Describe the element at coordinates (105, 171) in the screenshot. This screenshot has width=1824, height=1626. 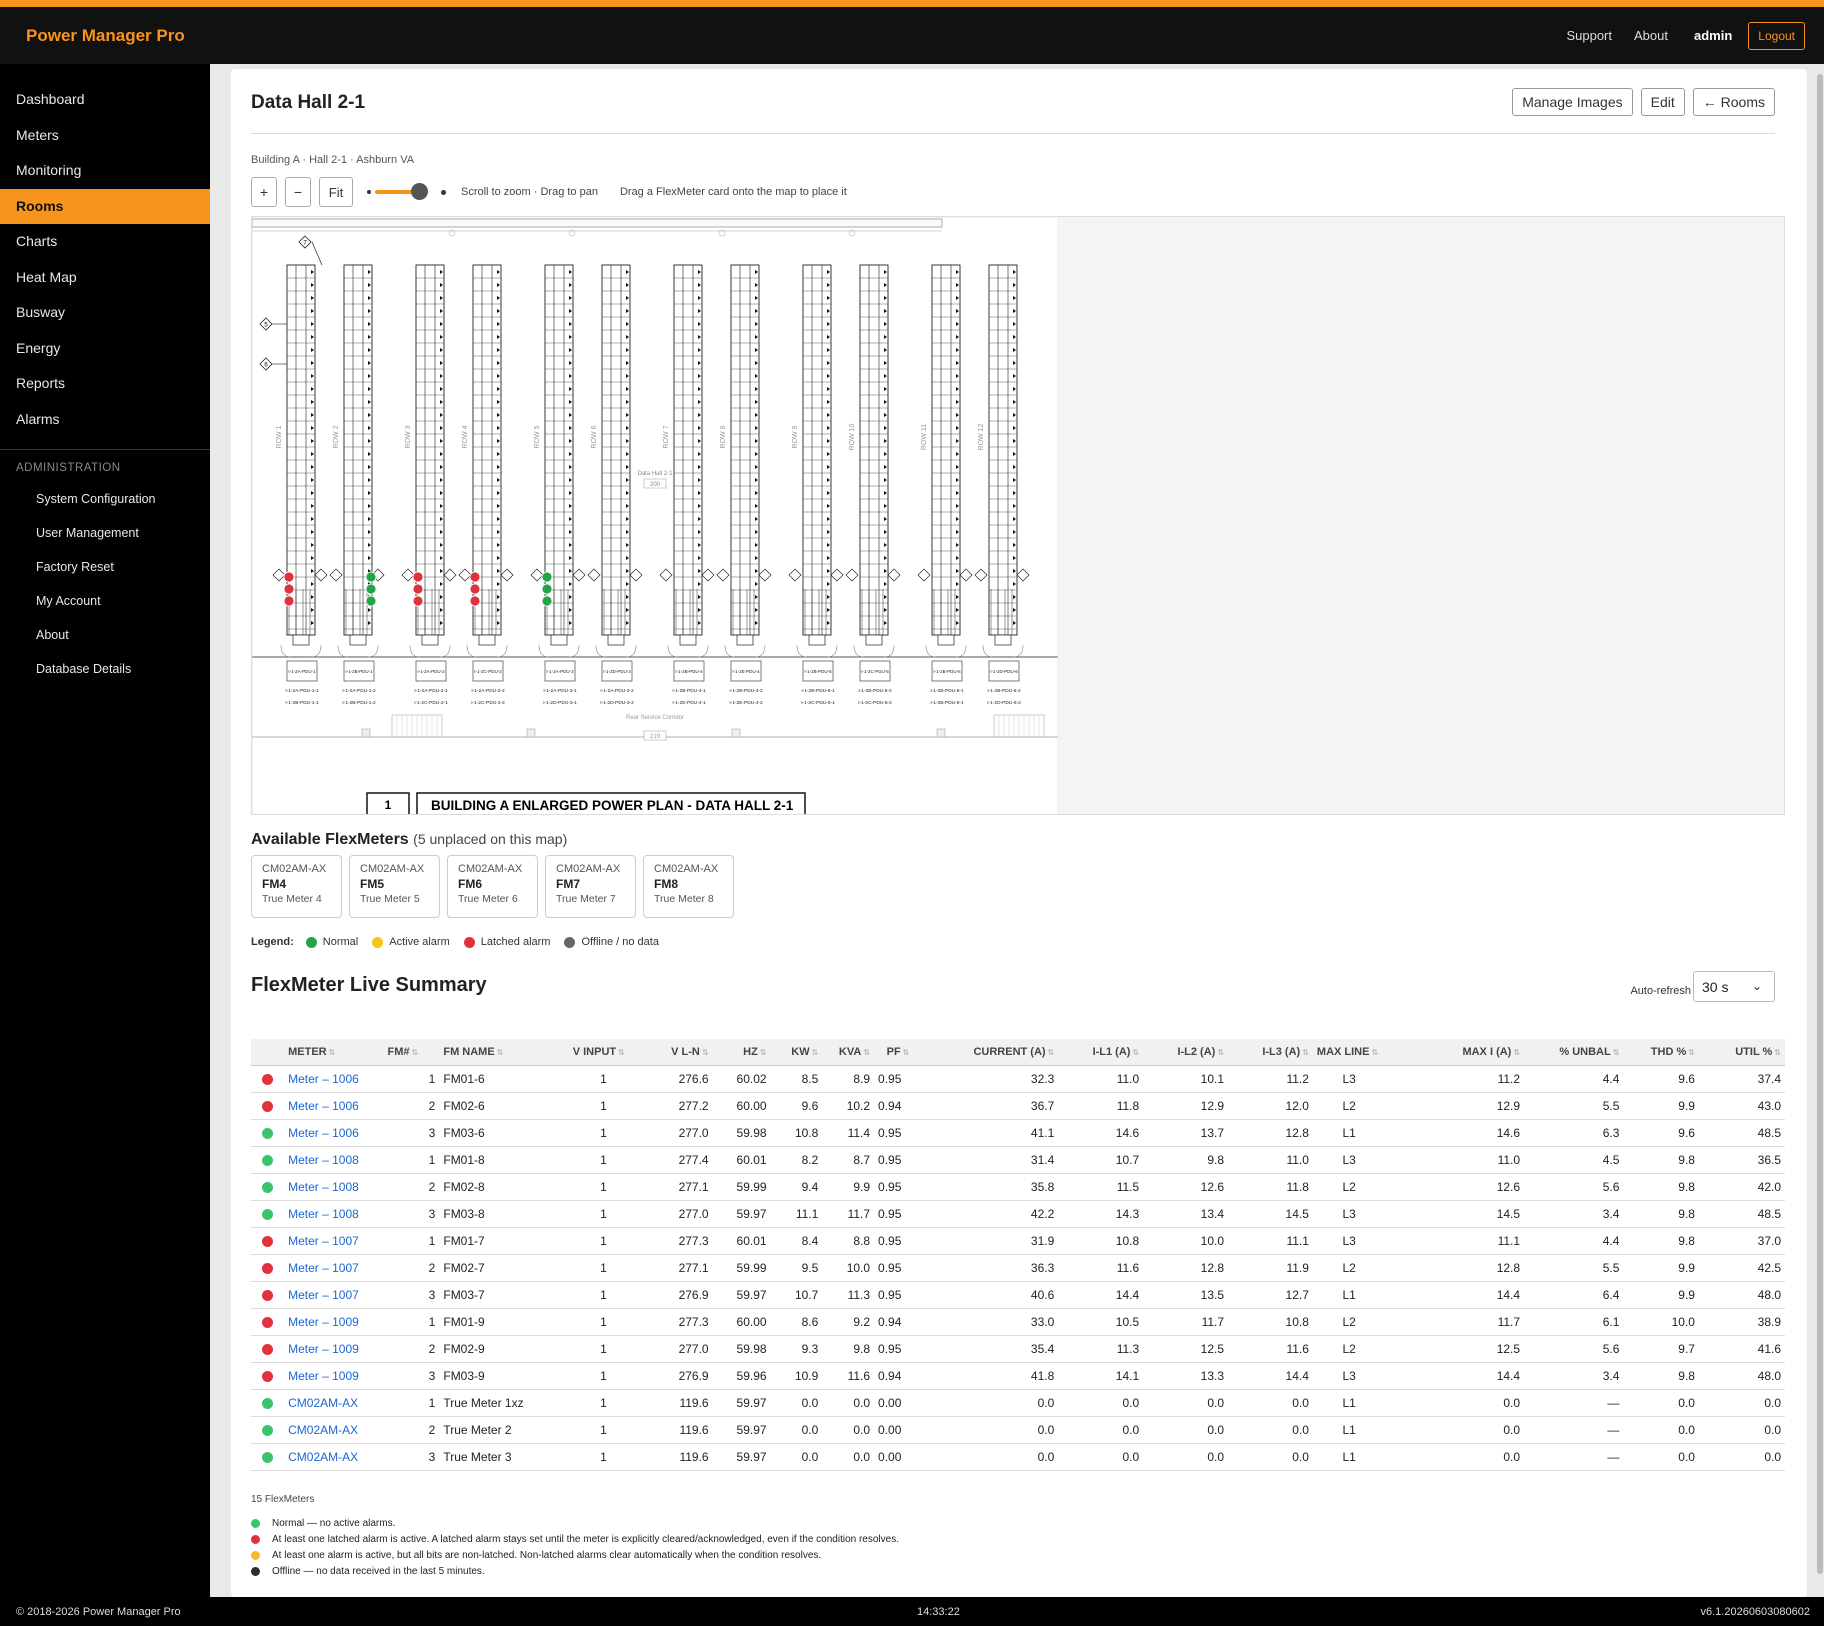
I see `sidebar-item-monitoring: Monitoring` at that location.